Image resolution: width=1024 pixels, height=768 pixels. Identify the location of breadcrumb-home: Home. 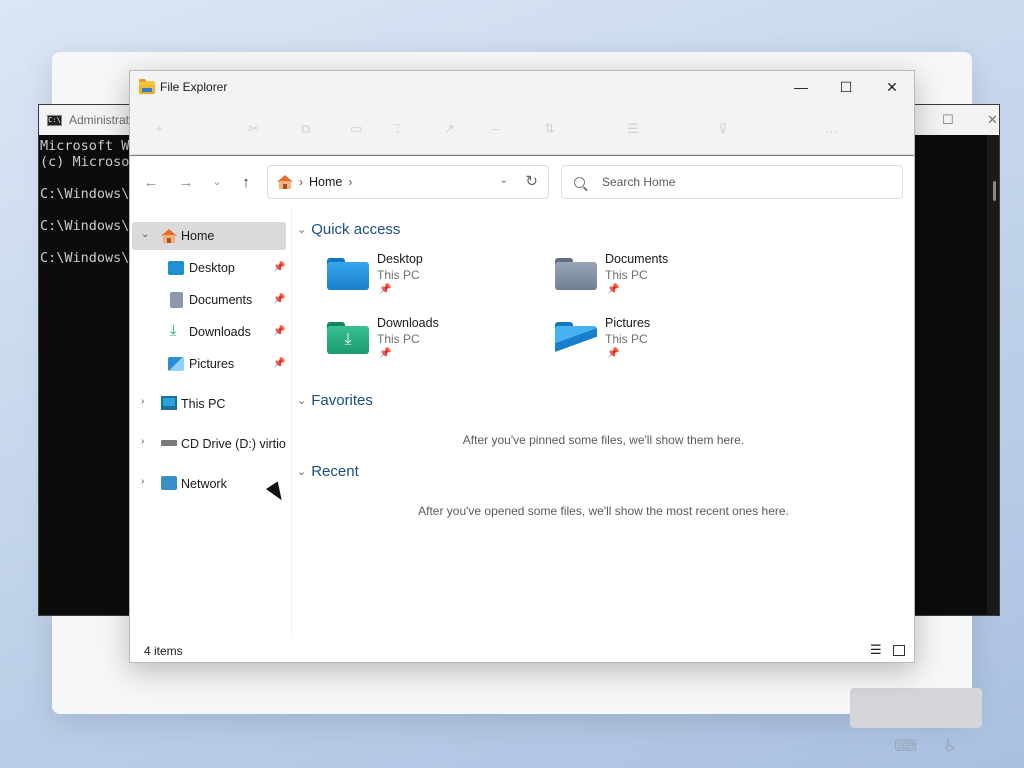
(325, 182).